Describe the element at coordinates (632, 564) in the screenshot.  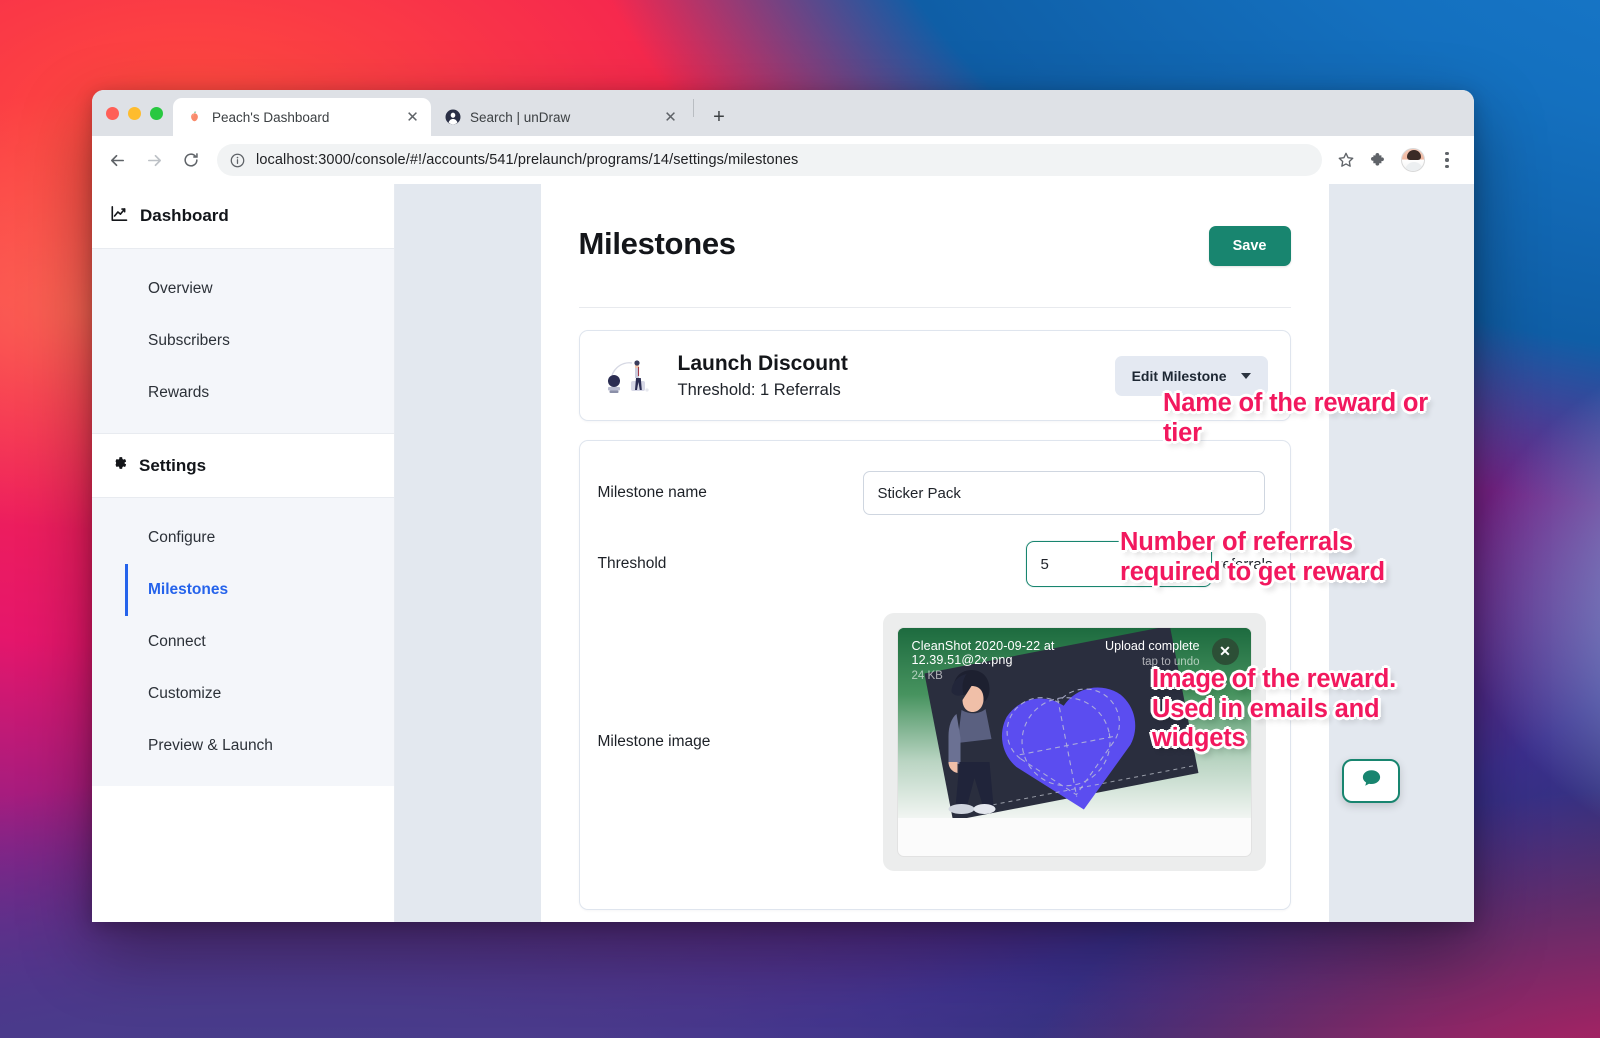
I see `threshold-label: Threshold` at that location.